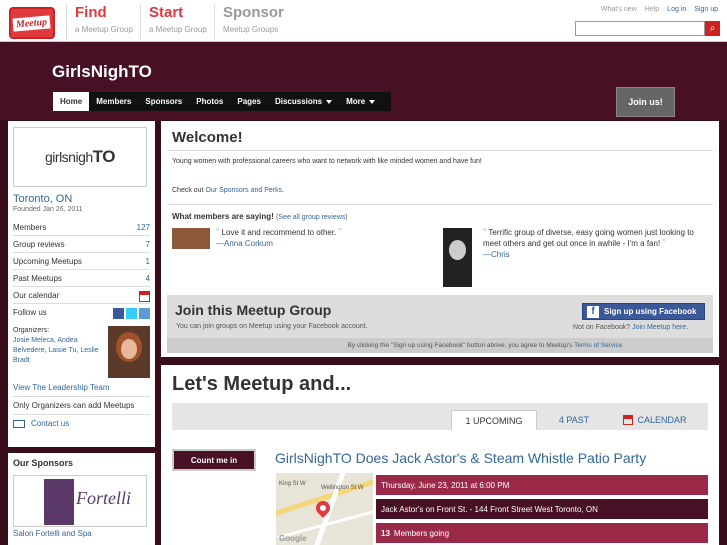 The width and height of the screenshot is (727, 545). I want to click on checkout-line: Check out Our Sponsors and Perks., so click(228, 190).